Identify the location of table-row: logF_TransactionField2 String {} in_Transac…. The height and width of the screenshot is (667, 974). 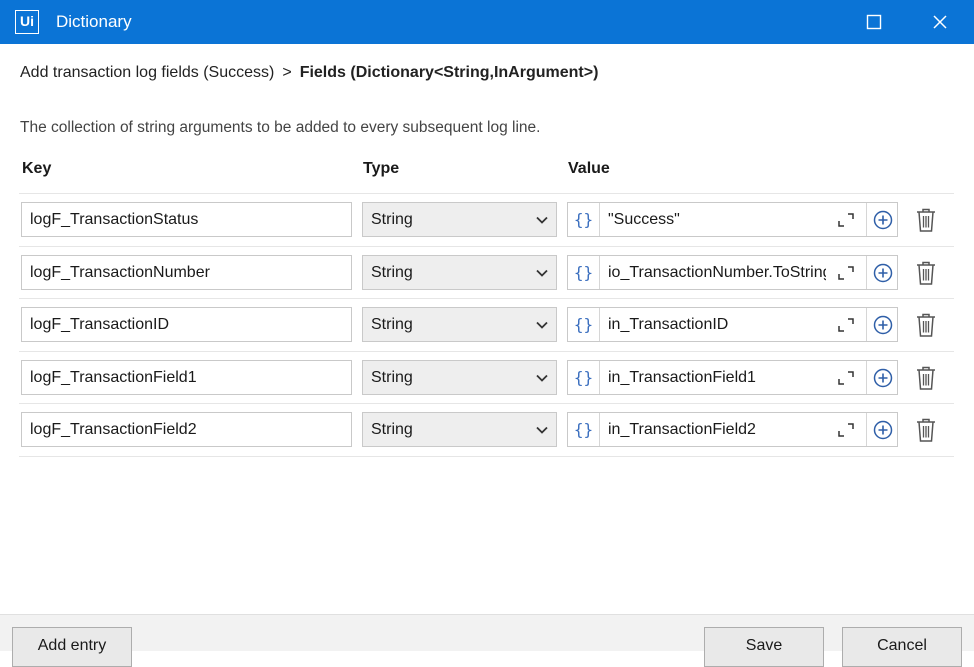
(487, 429).